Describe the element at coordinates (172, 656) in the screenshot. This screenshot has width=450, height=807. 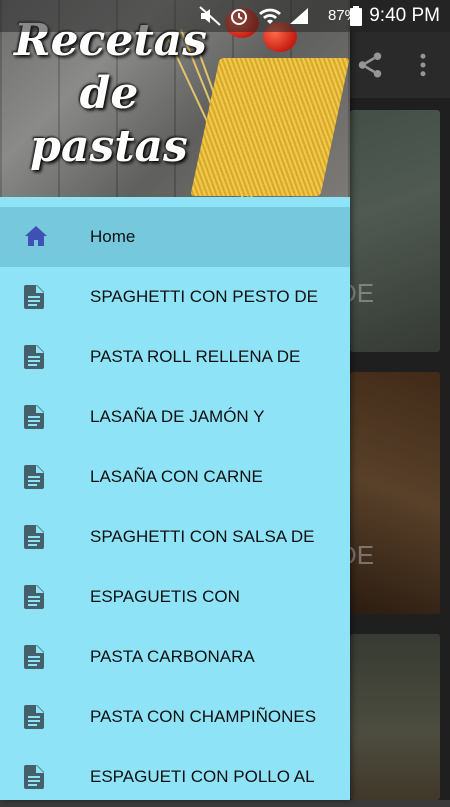
I see `drawer-item-label: PASTA CARBONARA` at that location.